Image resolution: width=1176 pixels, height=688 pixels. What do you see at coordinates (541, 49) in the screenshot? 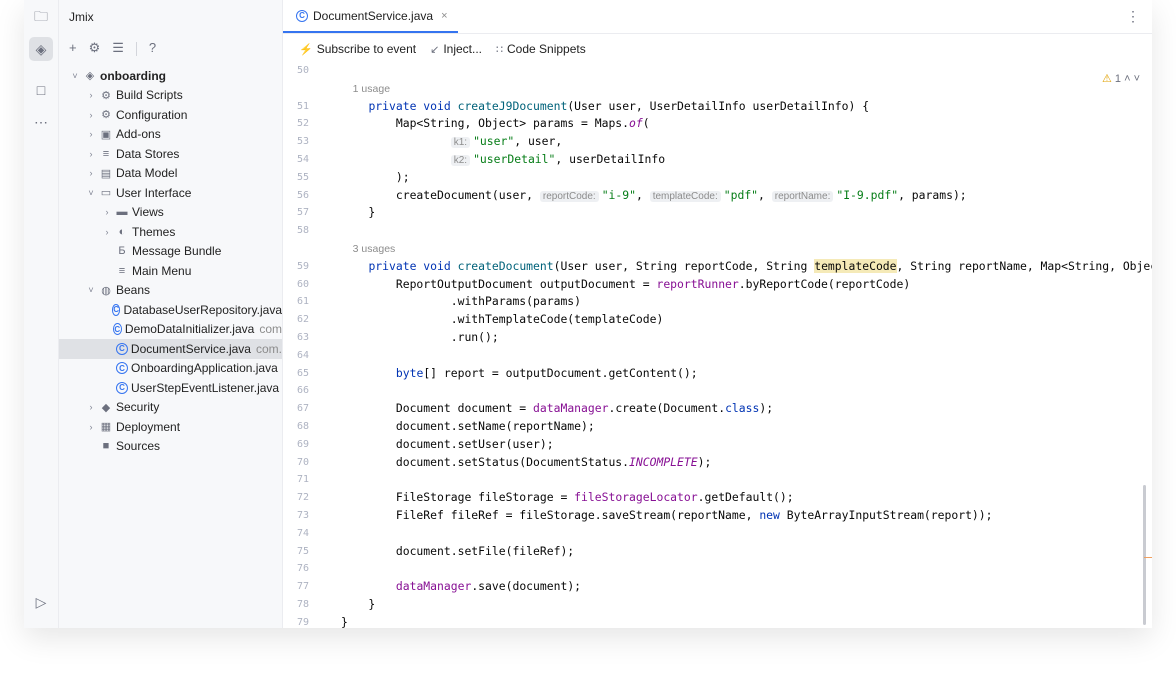
I see `code-snippets-button: ∷ Code Snippets` at bounding box center [541, 49].